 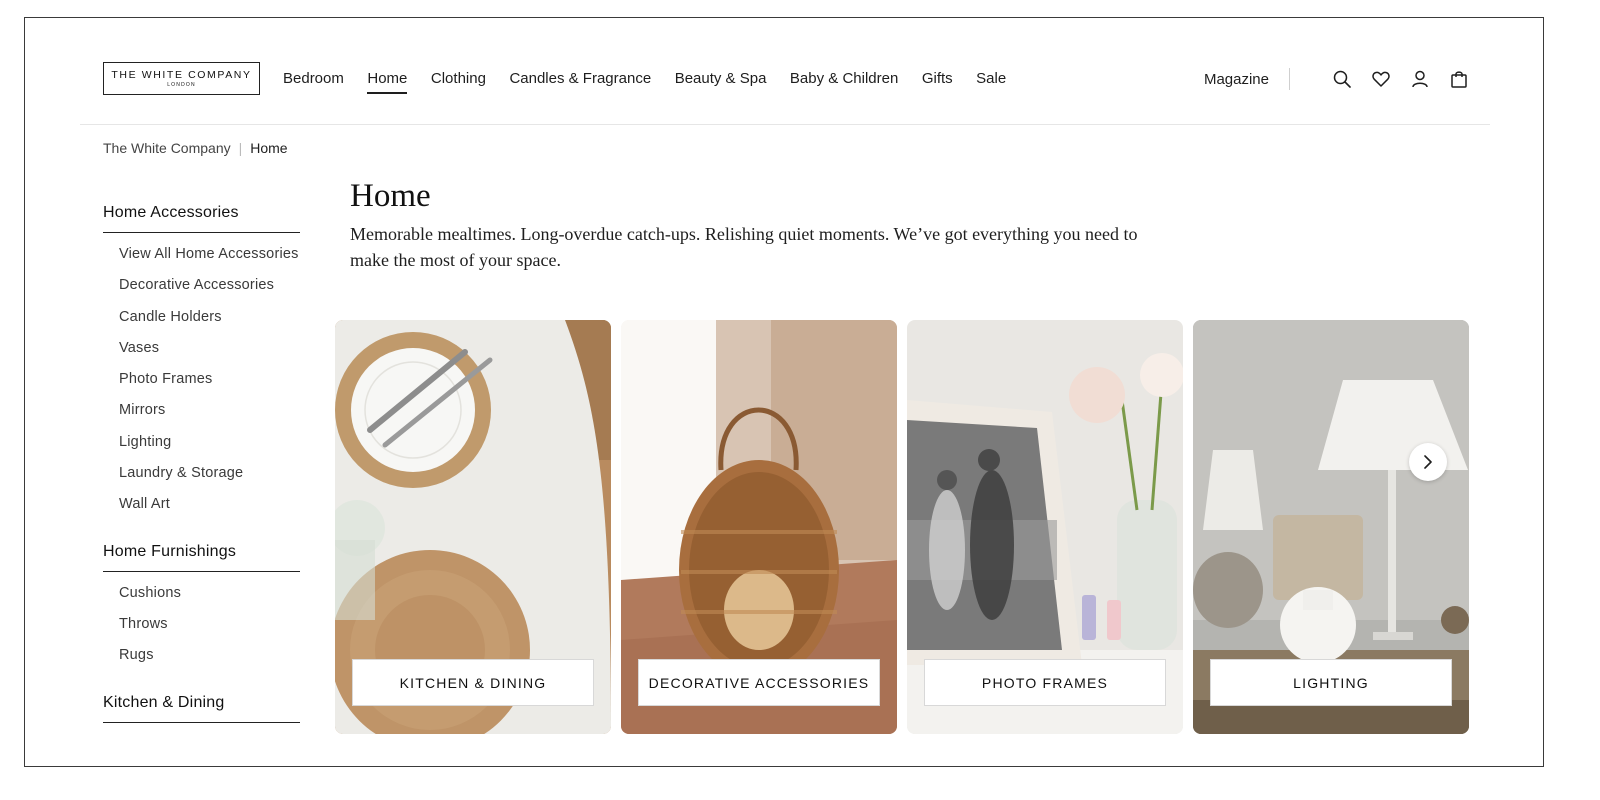 I want to click on shopping-bag-icon, so click(x=1459, y=79).